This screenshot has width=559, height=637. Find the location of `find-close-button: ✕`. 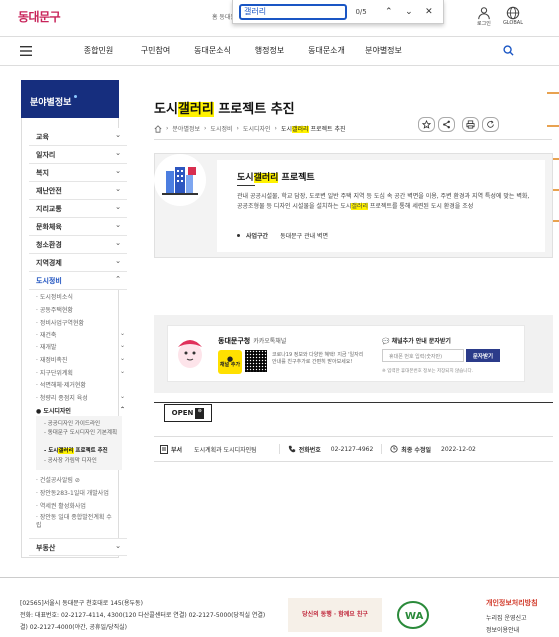

find-close-button: ✕ is located at coordinates (429, 12).